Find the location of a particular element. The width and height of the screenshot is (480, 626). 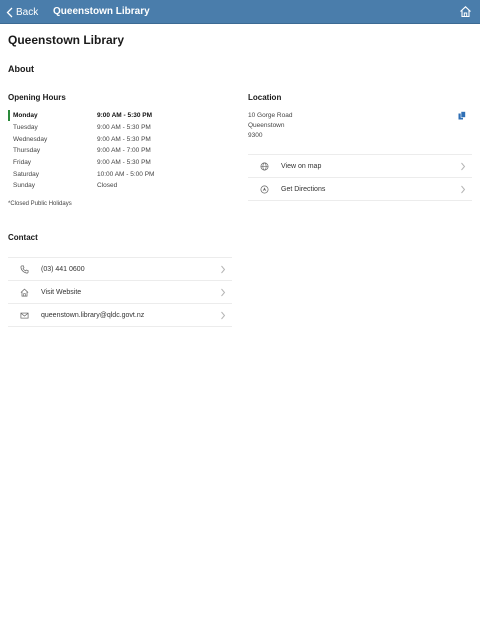

directions-icon is located at coordinates (264, 189).